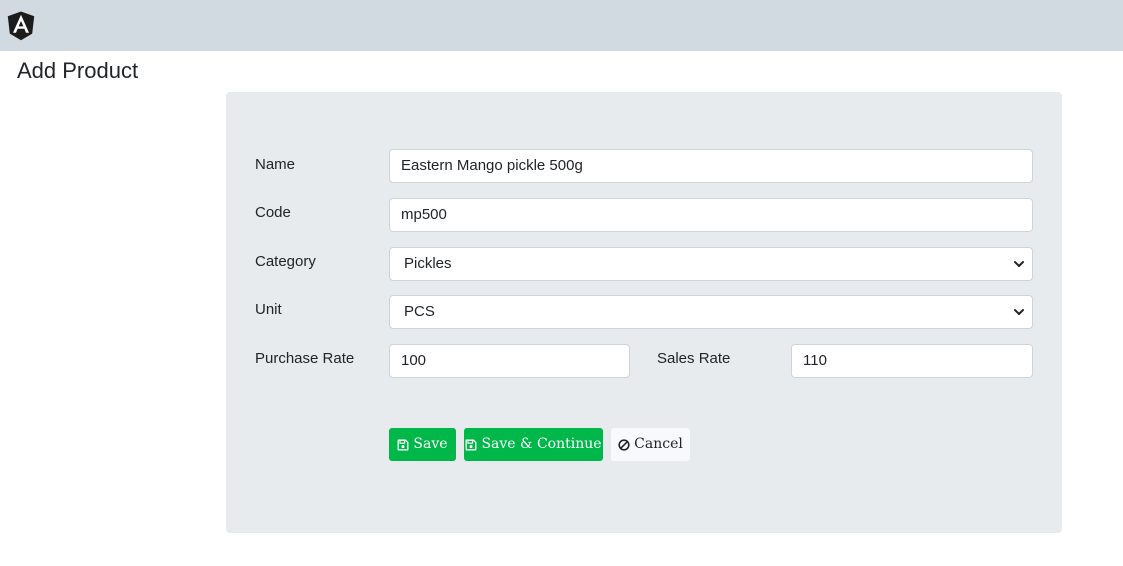 This screenshot has height=566, width=1123. What do you see at coordinates (419, 311) in the screenshot?
I see `unit-selected-value: PCS` at bounding box center [419, 311].